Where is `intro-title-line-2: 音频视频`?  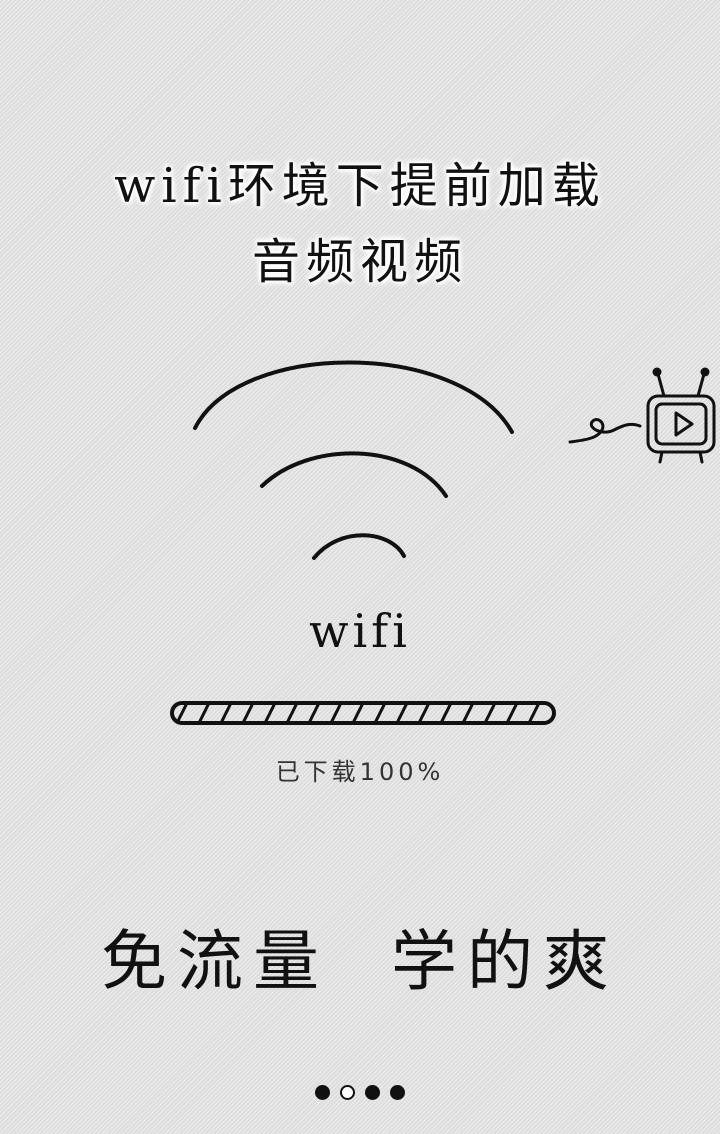
intro-title-line-2: 音频视频 is located at coordinates (359, 262).